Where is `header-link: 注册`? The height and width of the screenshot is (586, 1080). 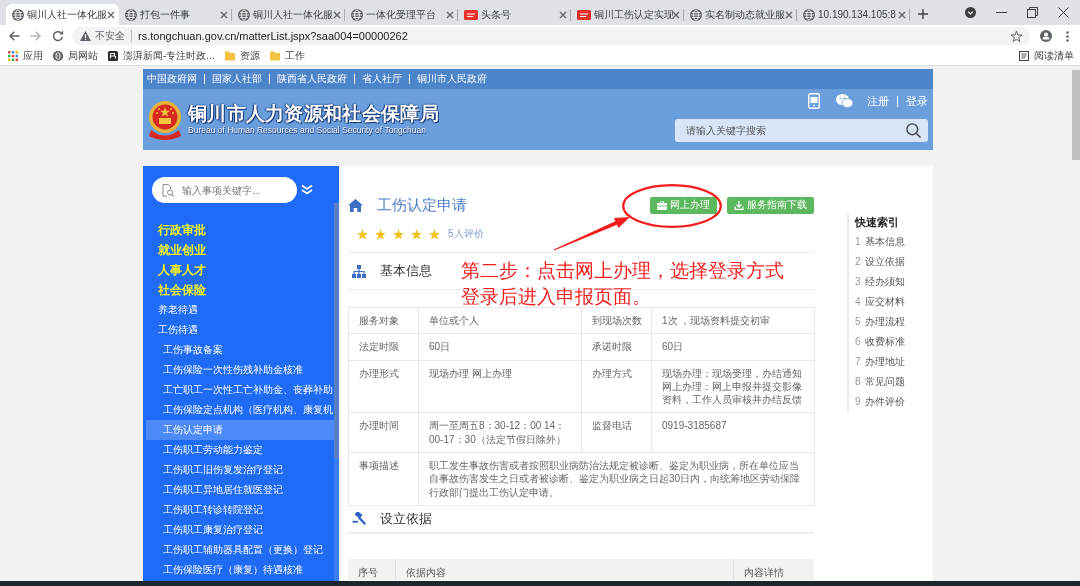 header-link: 注册 is located at coordinates (878, 101).